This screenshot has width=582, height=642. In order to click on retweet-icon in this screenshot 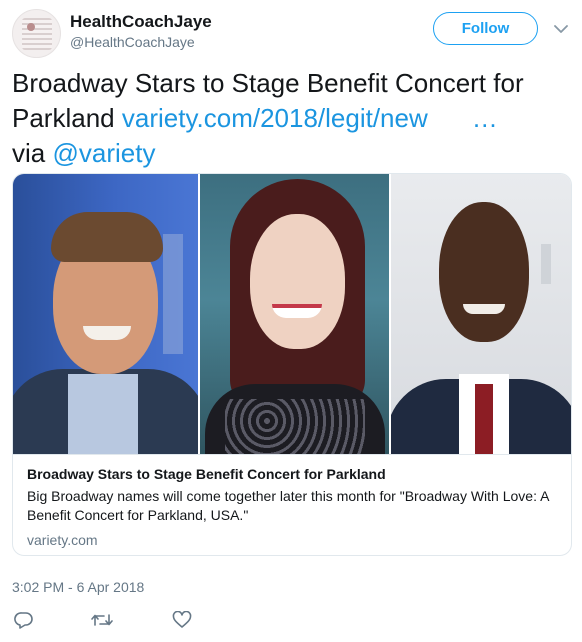, I will do `click(102, 620)`.